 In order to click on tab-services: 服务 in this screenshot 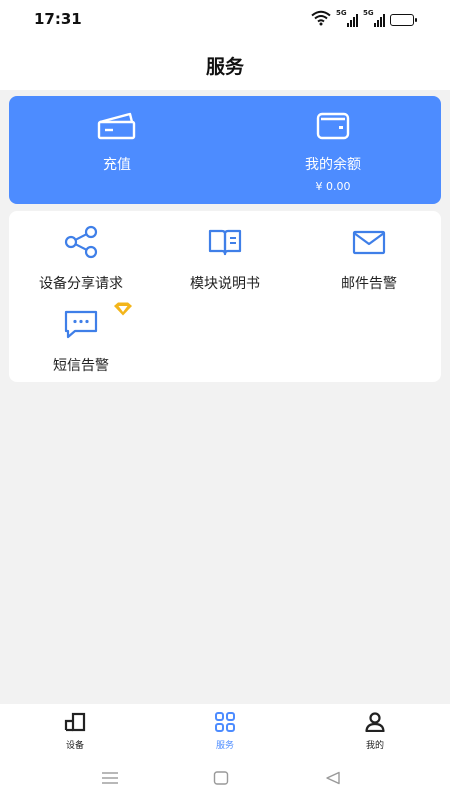, I will do `click(225, 731)`.